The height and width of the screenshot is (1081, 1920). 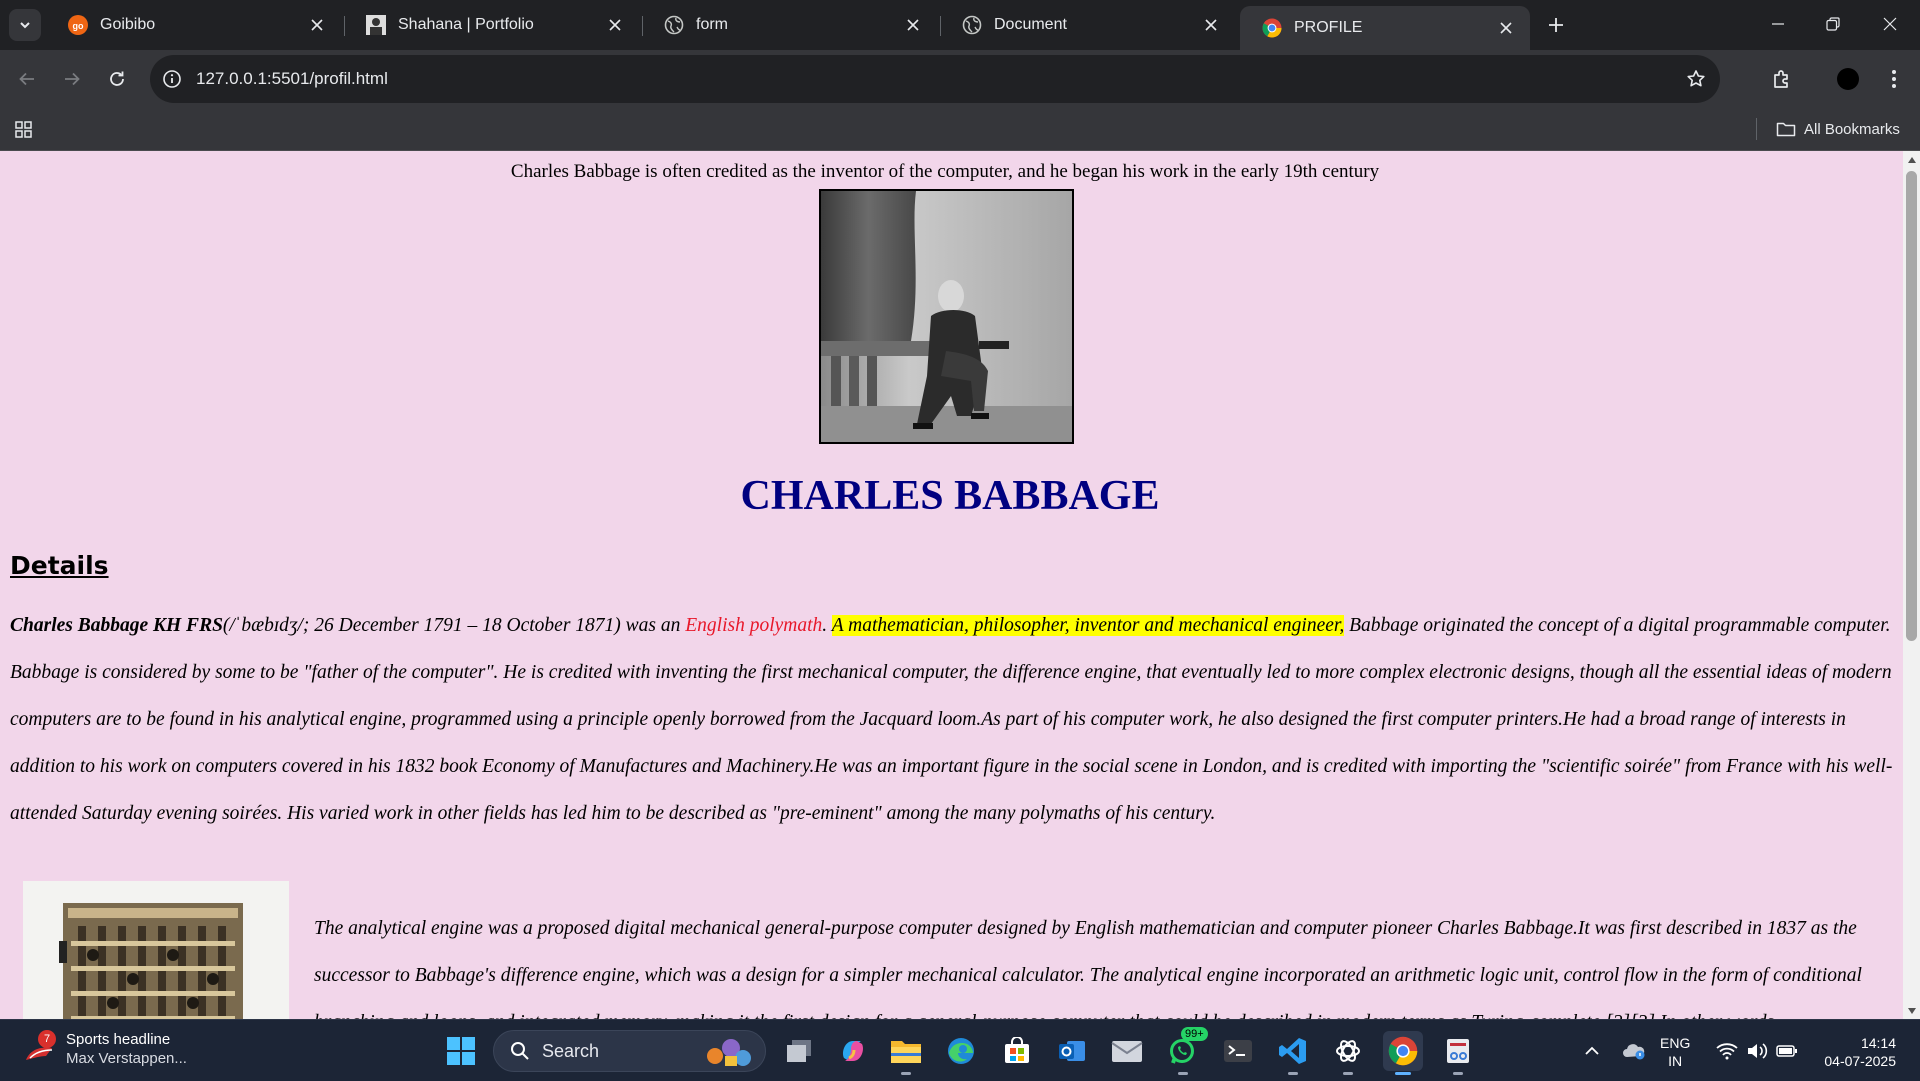 I want to click on tab-title: form, so click(x=712, y=24).